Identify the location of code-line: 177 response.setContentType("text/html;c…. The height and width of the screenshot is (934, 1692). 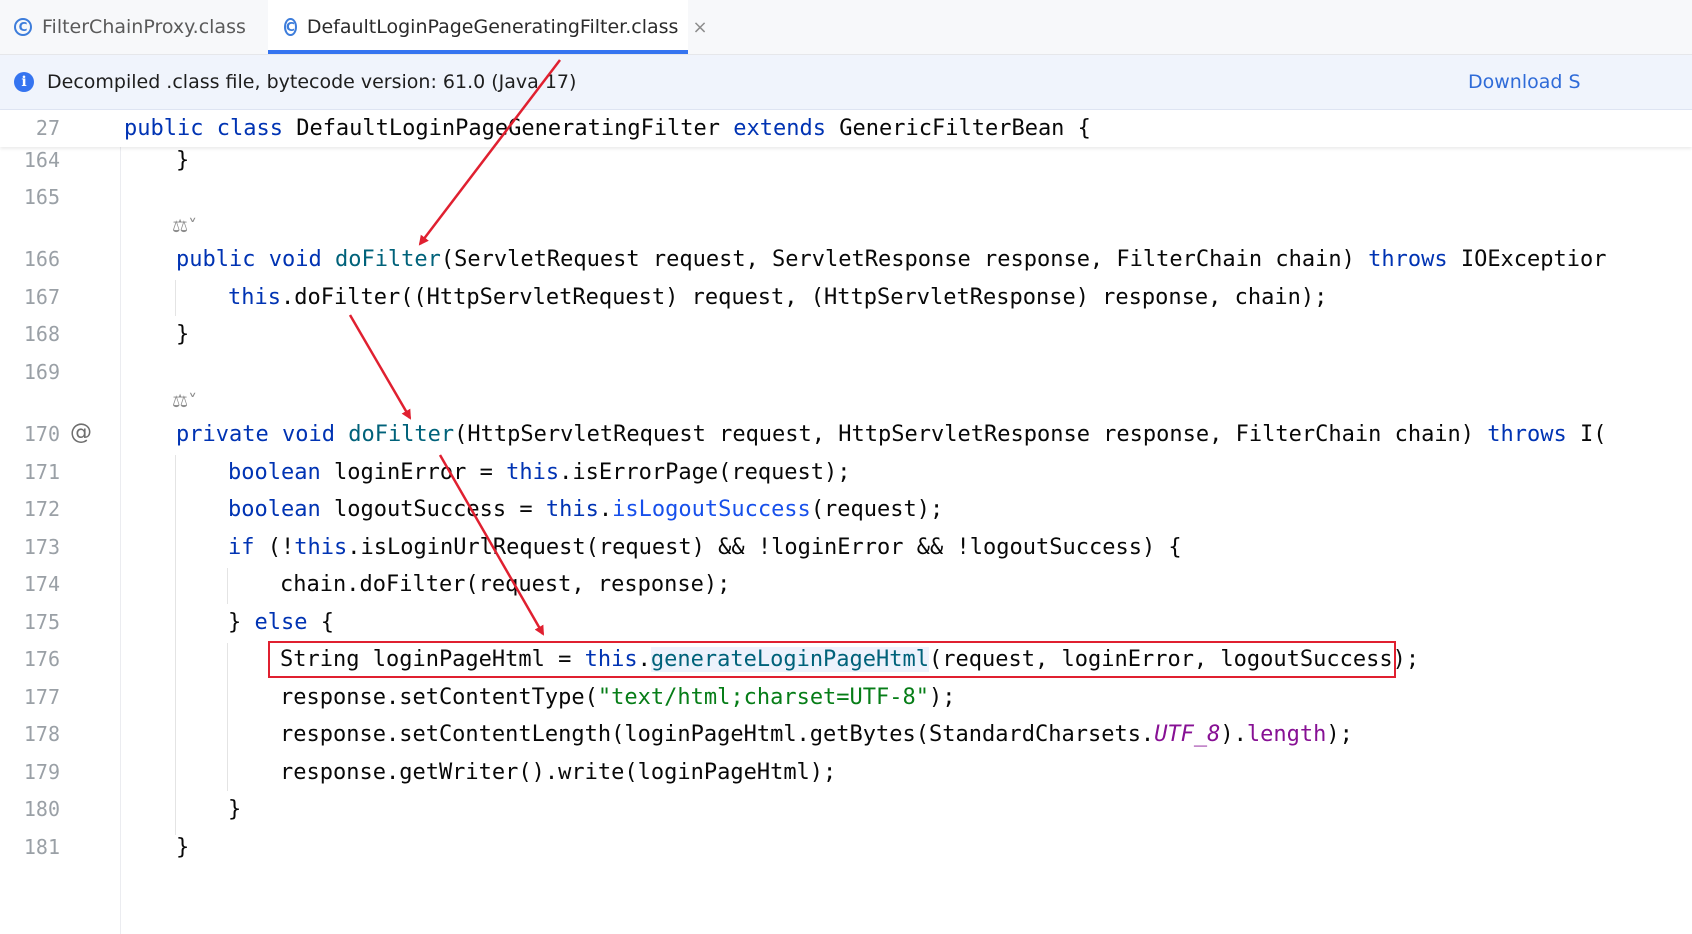
(846, 697).